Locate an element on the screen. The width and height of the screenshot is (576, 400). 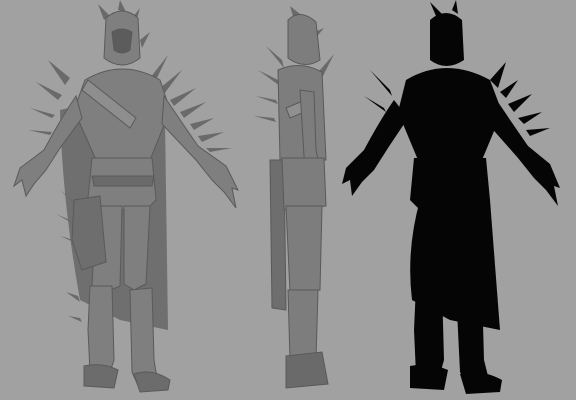
side-body is located at coordinates (299, 201).